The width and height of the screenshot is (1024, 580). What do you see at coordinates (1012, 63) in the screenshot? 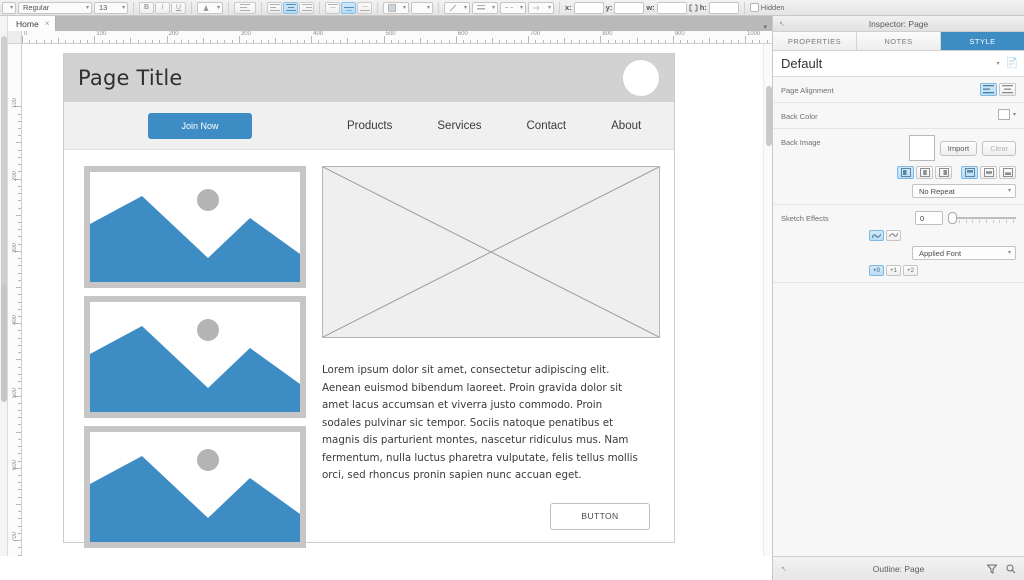
I see `new-style-icon: 📄` at bounding box center [1012, 63].